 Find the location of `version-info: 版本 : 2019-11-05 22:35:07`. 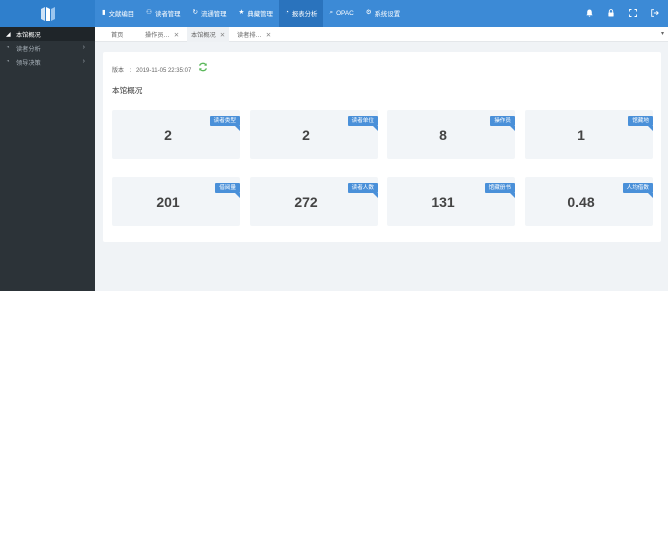

version-info: 版本 : 2019-11-05 22:35:07 is located at coordinates (151, 69).